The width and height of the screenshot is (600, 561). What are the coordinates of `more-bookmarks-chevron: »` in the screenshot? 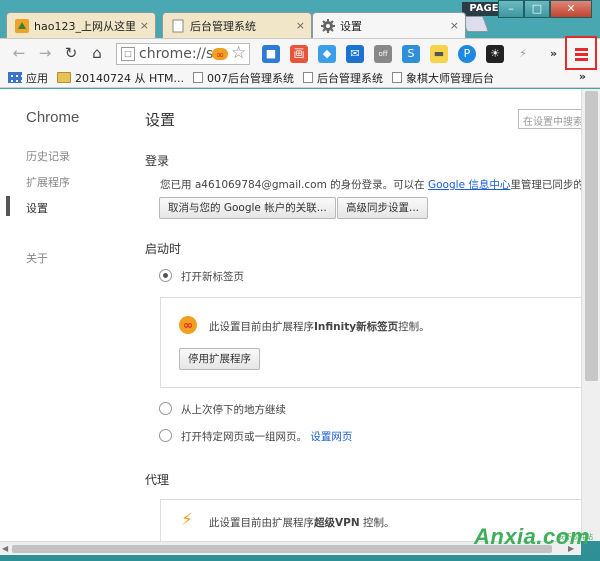 It's located at (582, 76).